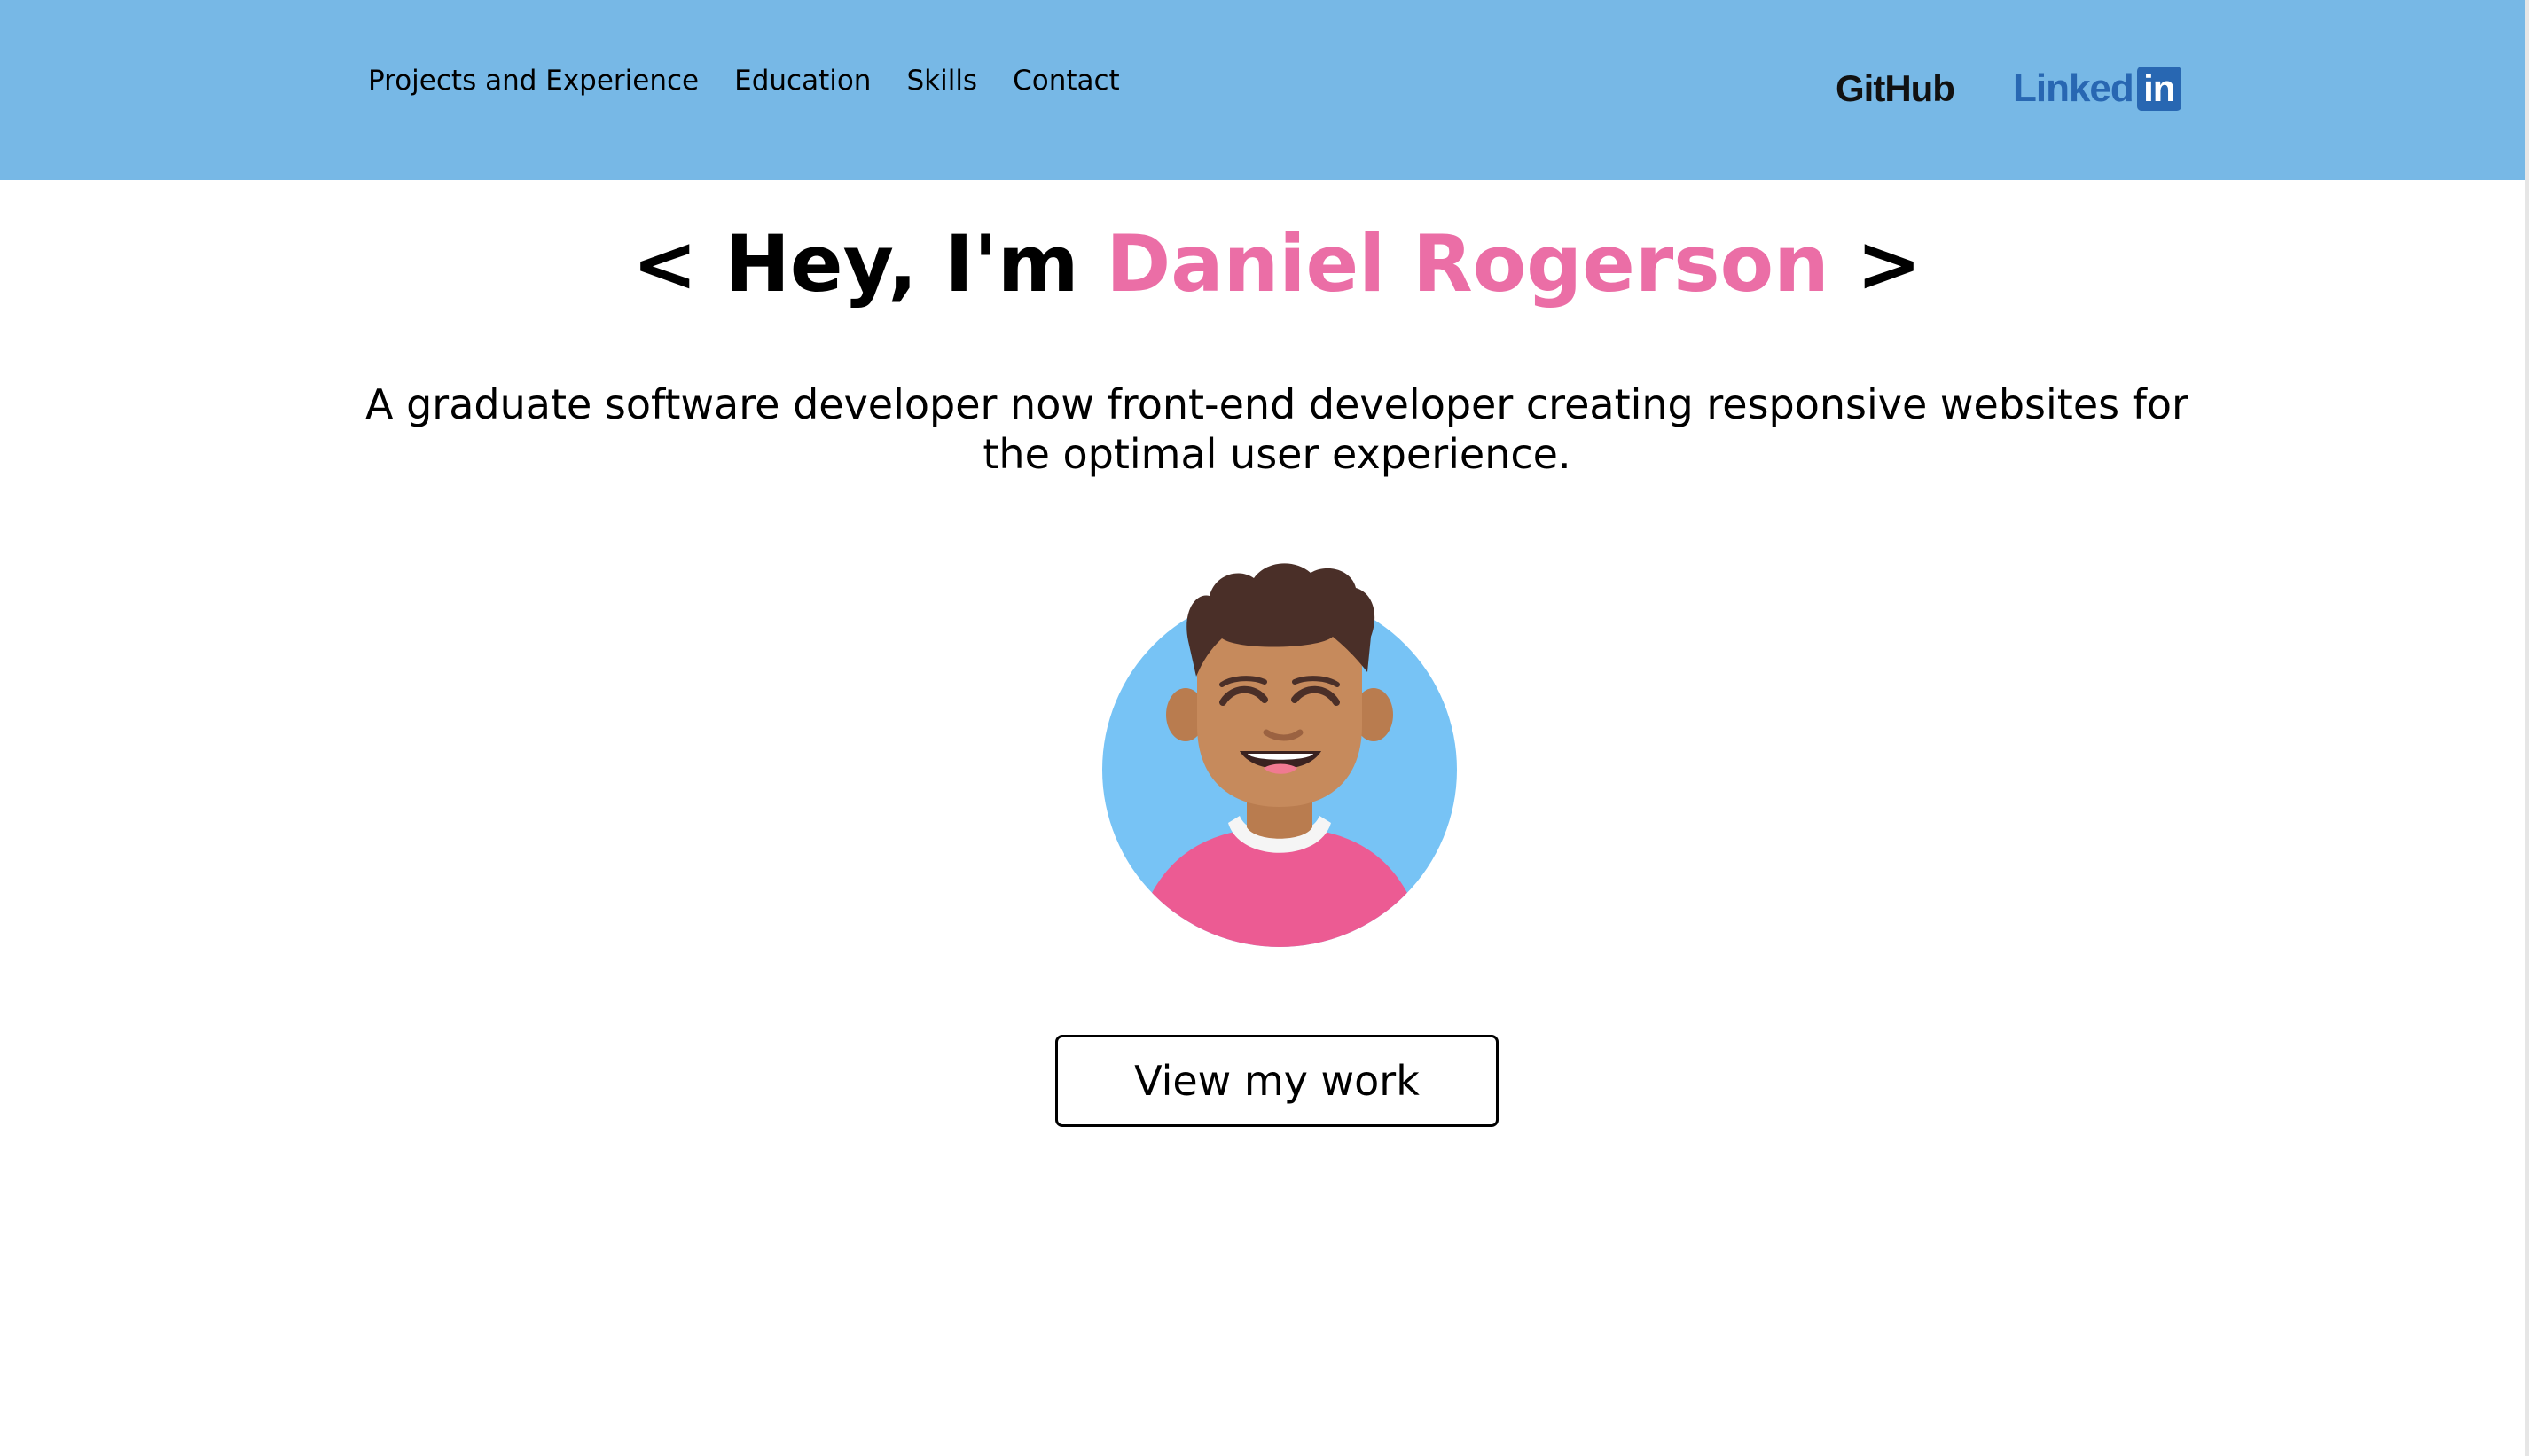 This screenshot has width=2529, height=1456. Describe the element at coordinates (2009, 89) in the screenshot. I see `social-links: GitHub Linked in` at that location.